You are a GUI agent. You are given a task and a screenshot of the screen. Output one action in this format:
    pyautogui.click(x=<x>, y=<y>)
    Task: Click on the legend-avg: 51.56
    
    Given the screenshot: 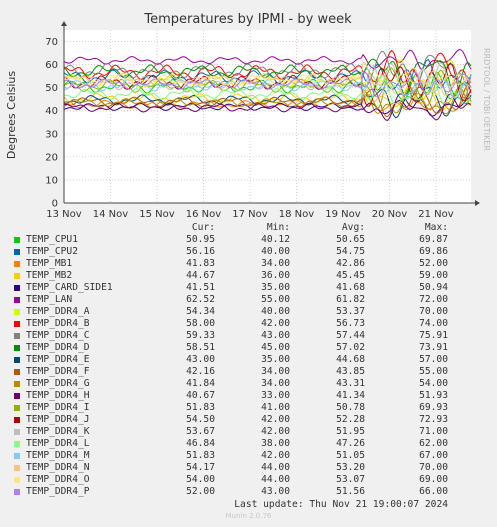 What is the action you would take?
    pyautogui.click(x=350, y=491)
    